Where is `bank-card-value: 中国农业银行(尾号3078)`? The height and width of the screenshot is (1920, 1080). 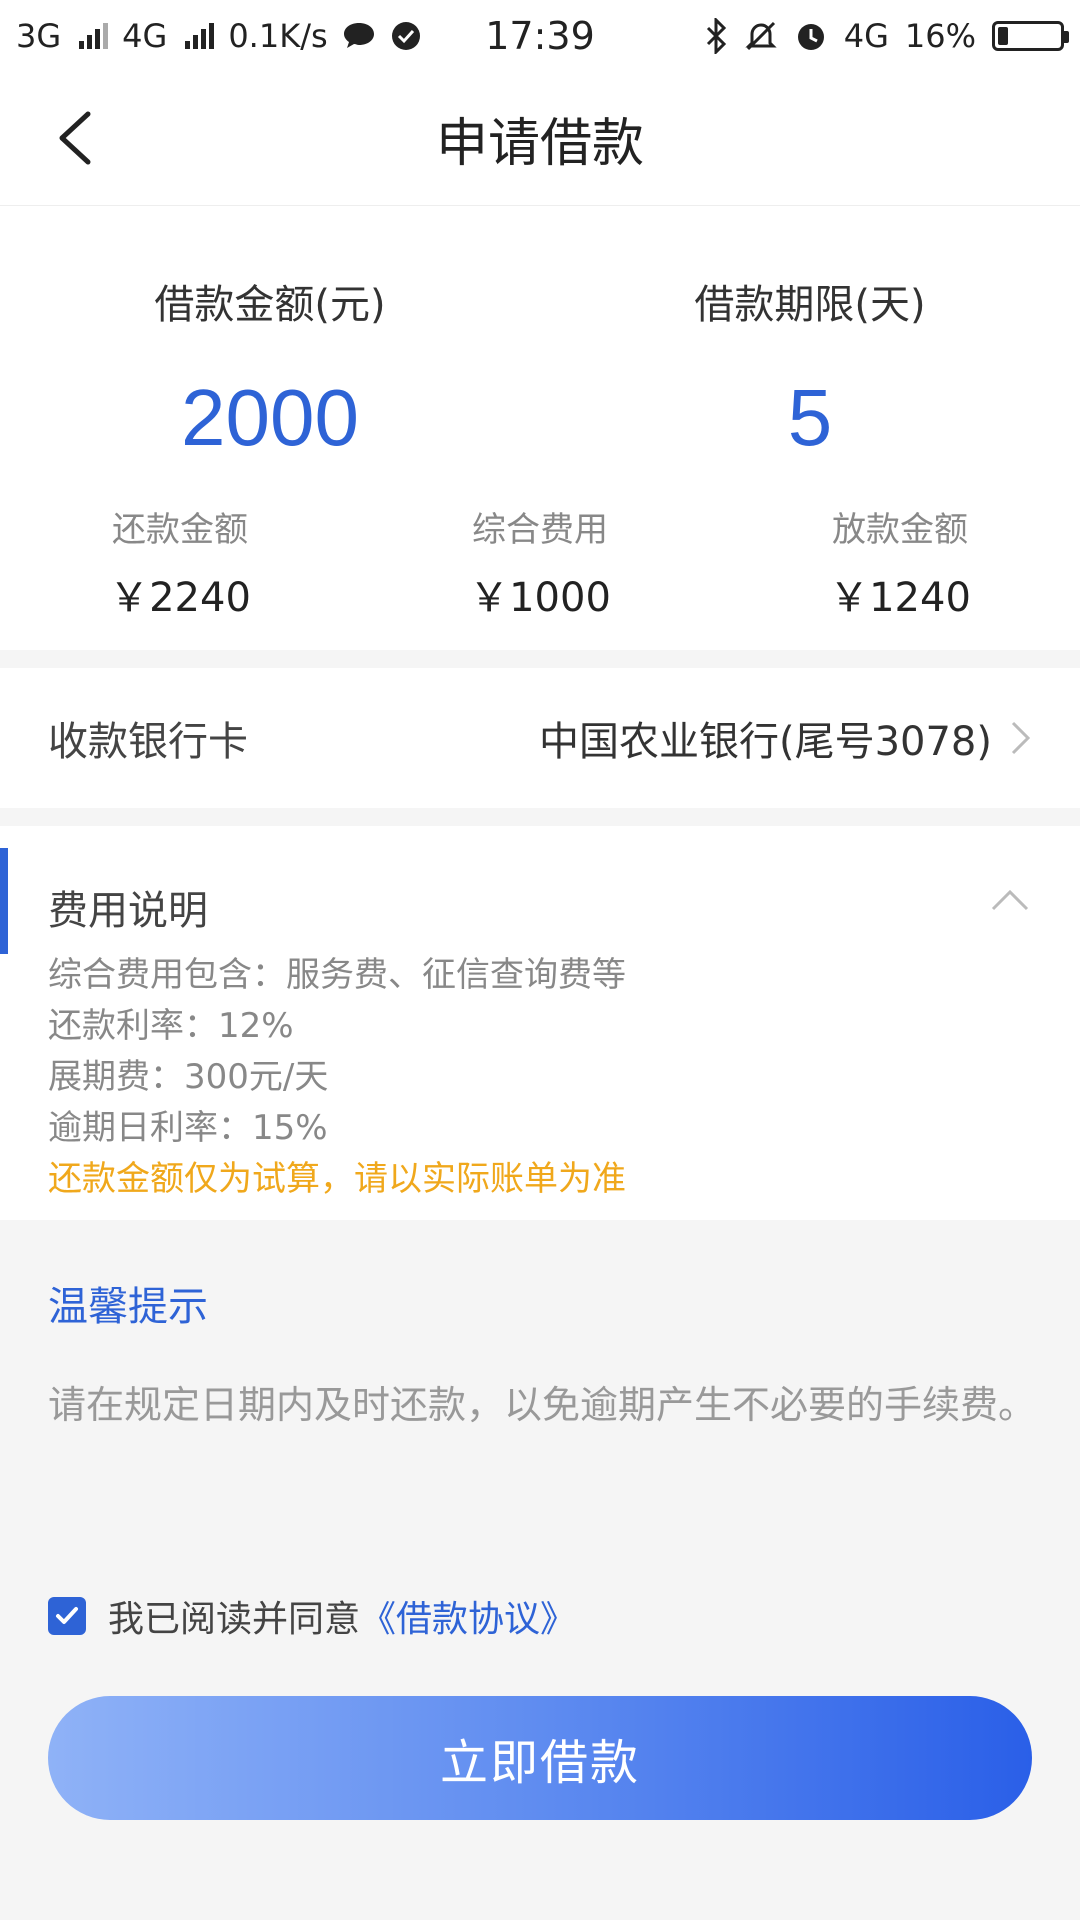 bank-card-value: 中国农业银行(尾号3078) is located at coordinates (765, 742).